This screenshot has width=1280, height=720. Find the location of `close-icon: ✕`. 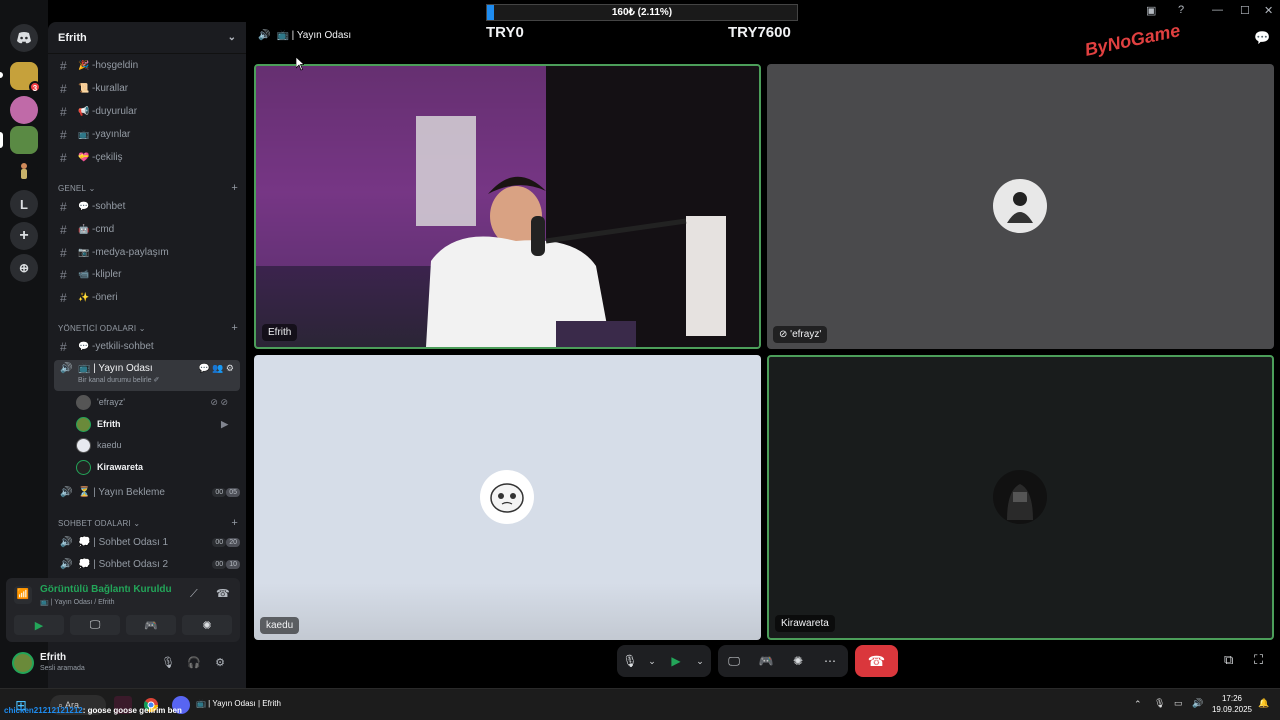

close-icon: ✕ is located at coordinates (1268, 10).